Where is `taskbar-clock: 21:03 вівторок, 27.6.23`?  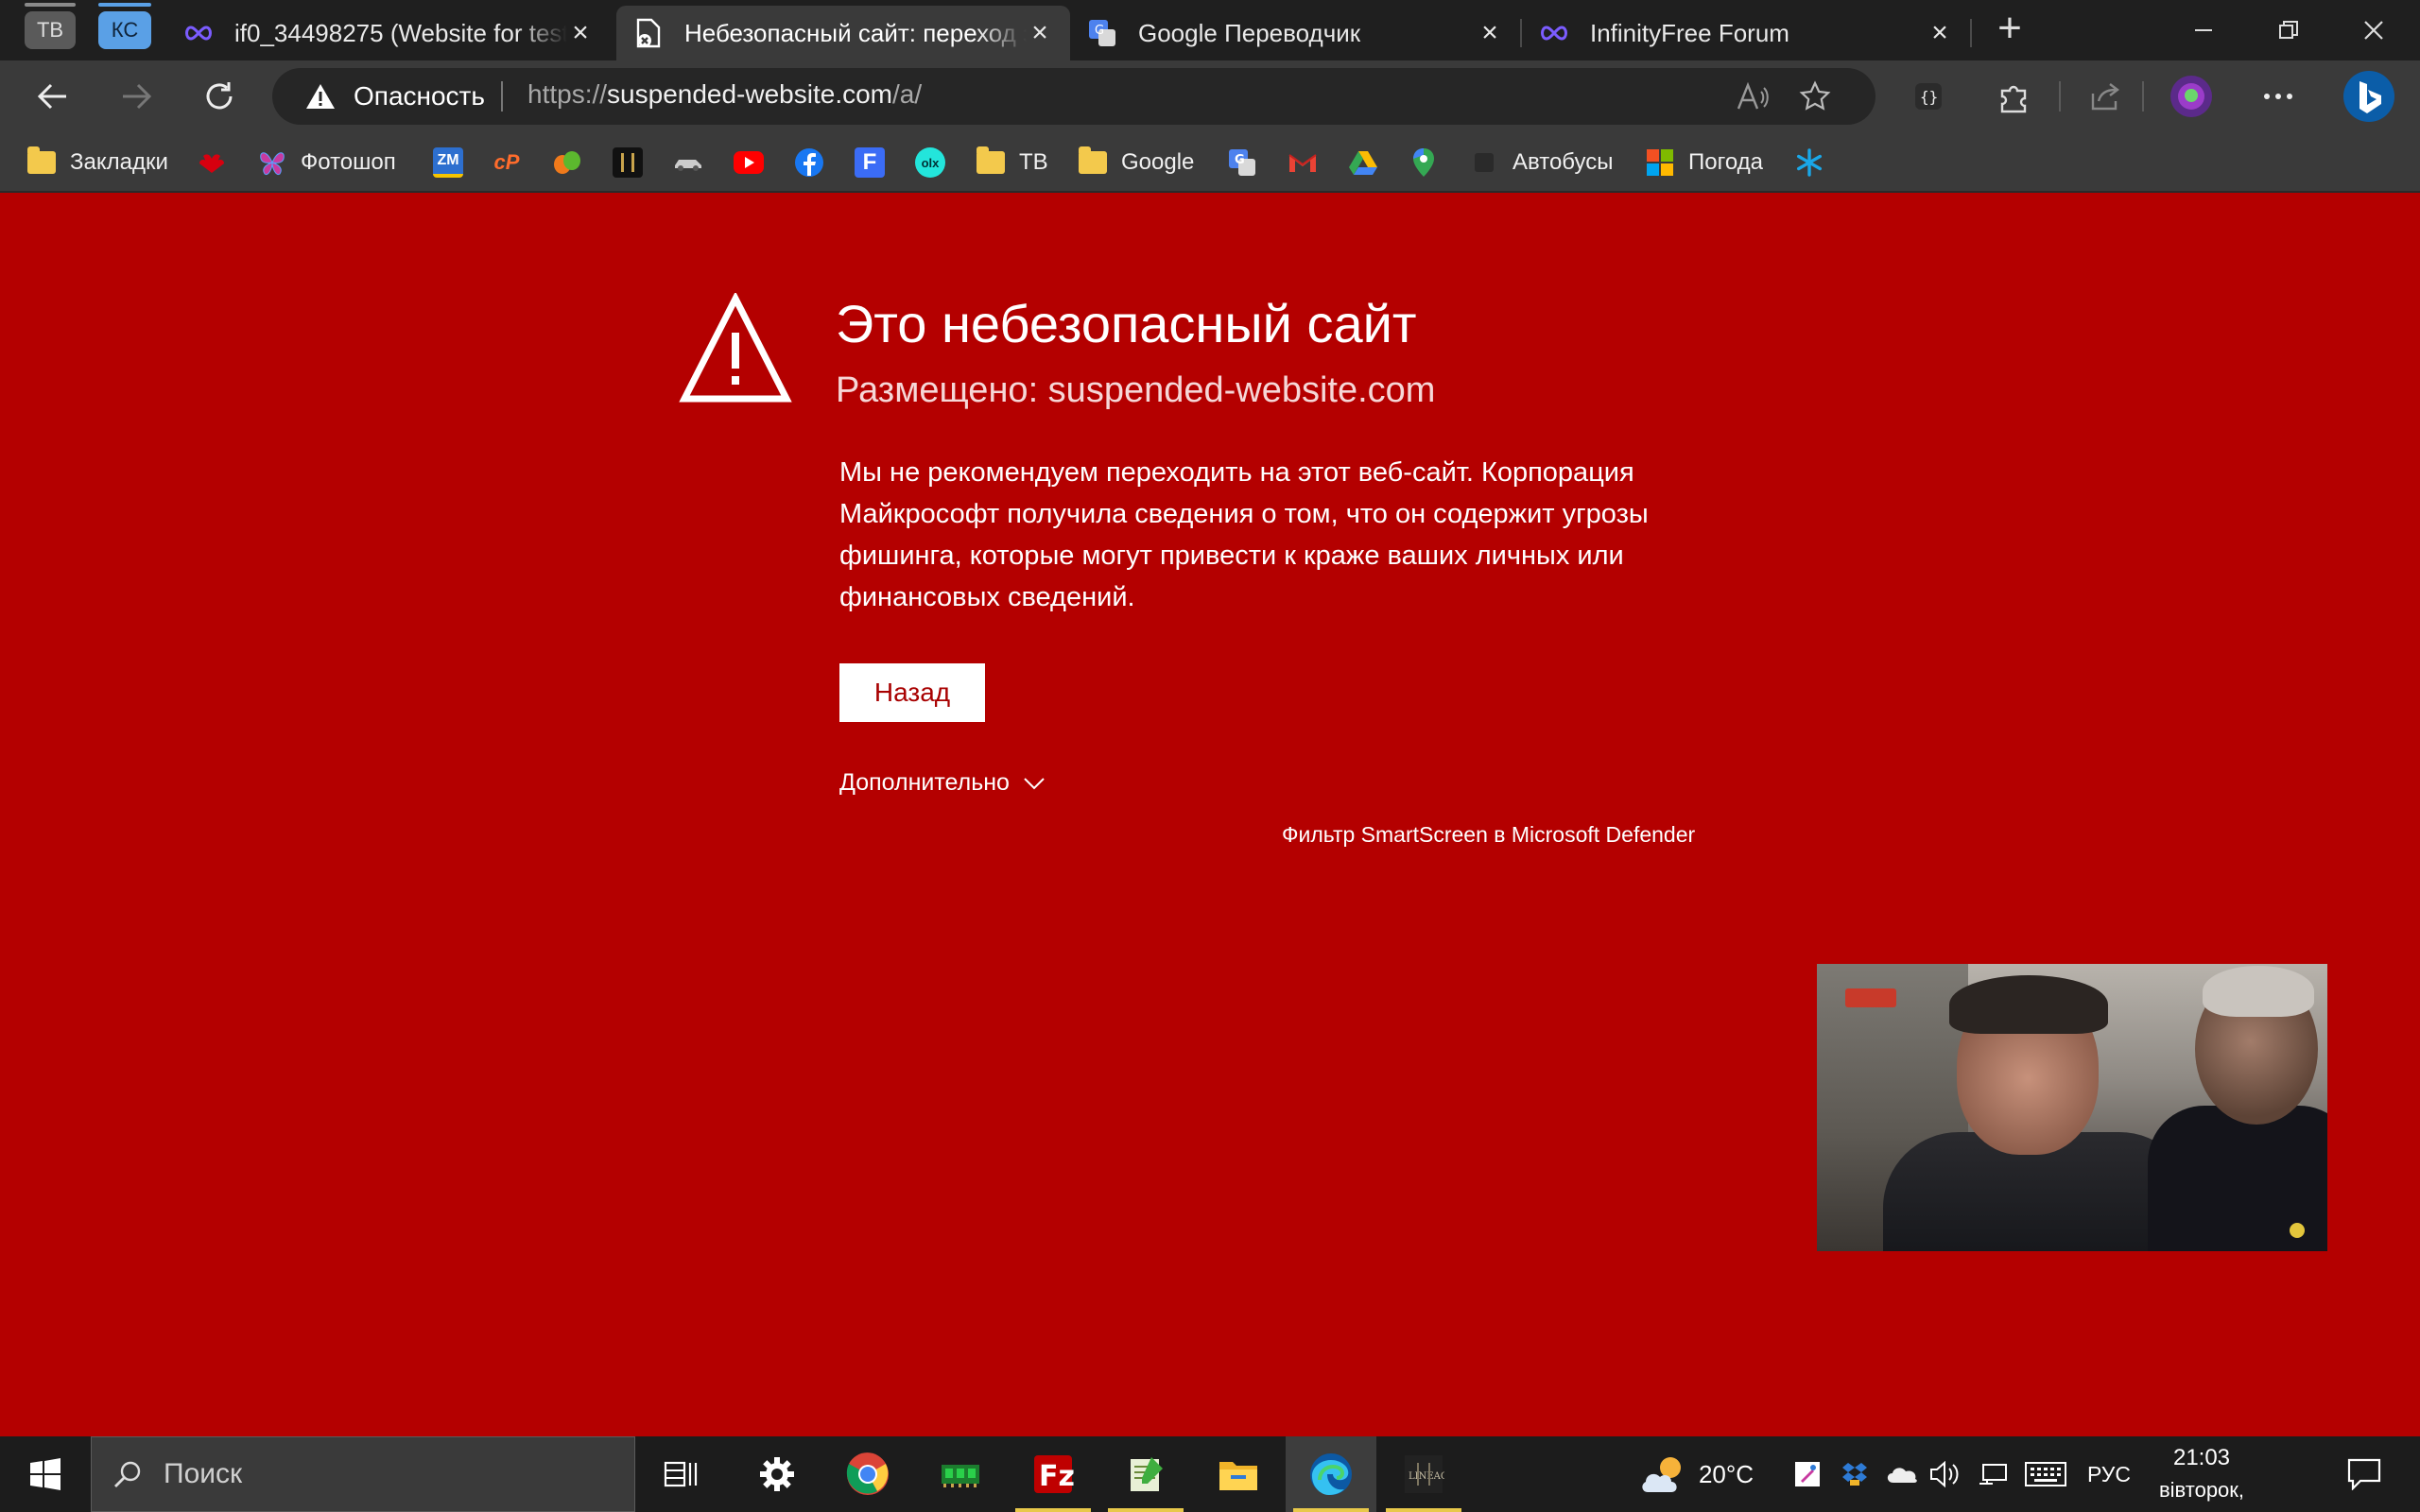
taskbar-clock: 21:03 вівторок, 27.6.23 is located at coordinates (2201, 1477).